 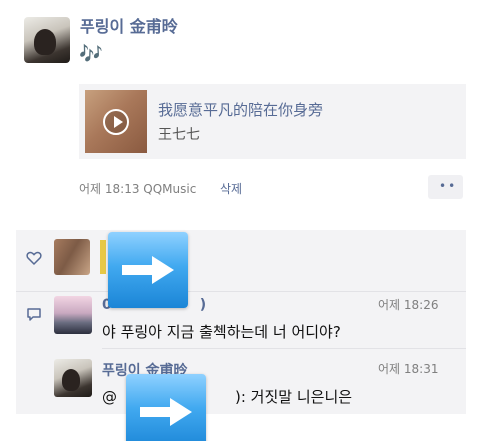 I want to click on liker-avatar, so click(x=72, y=257).